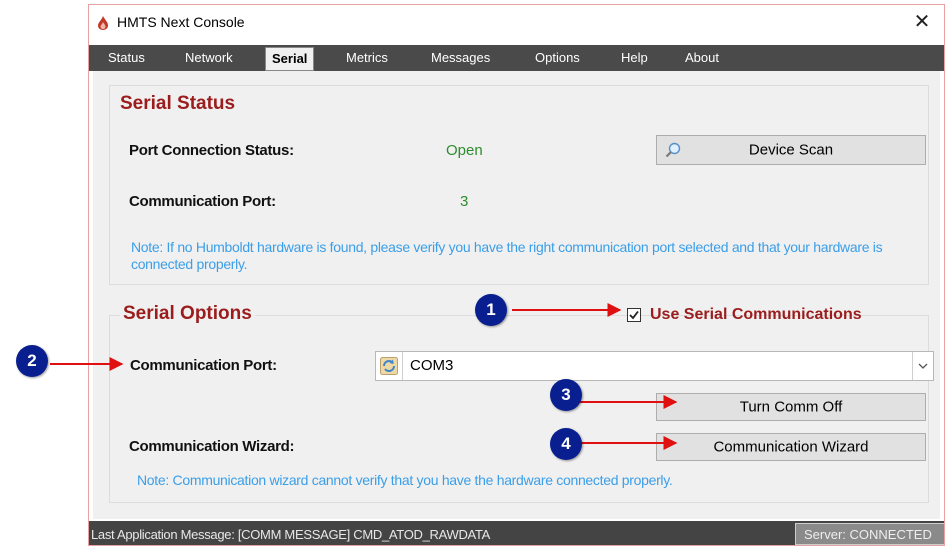 The image size is (945, 546). Describe the element at coordinates (32, 361) in the screenshot. I see `callout-2: 2` at that location.